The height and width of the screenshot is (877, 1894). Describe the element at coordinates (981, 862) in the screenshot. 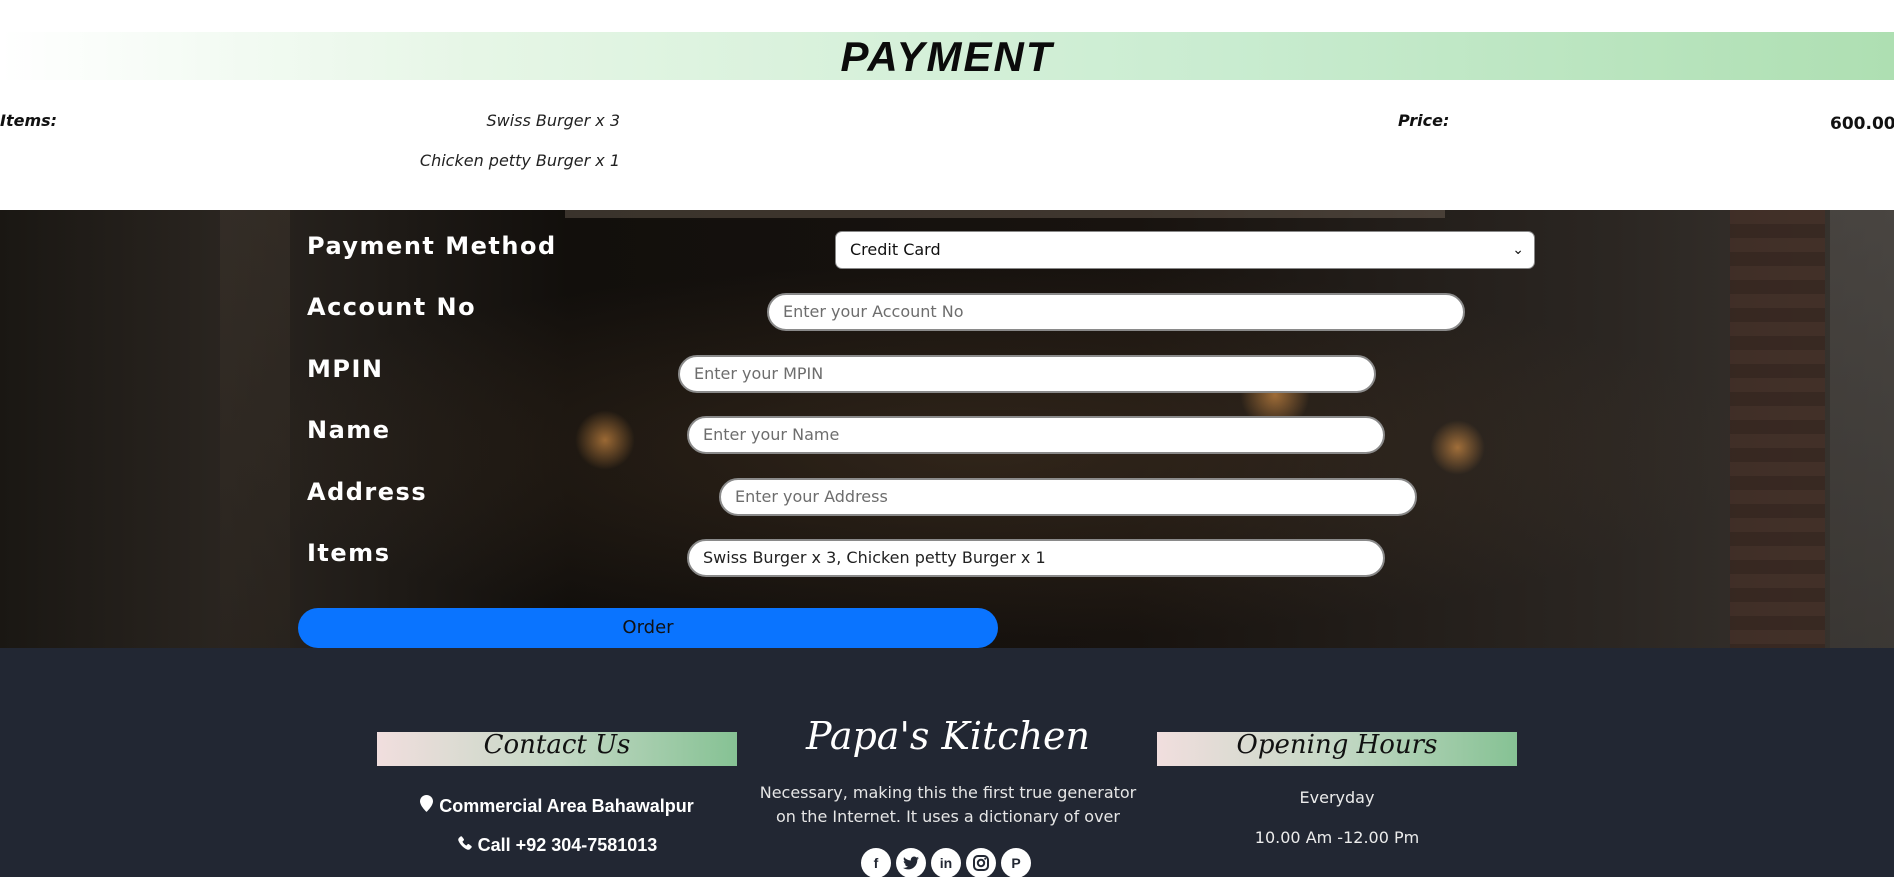

I see `instagram-icon` at that location.